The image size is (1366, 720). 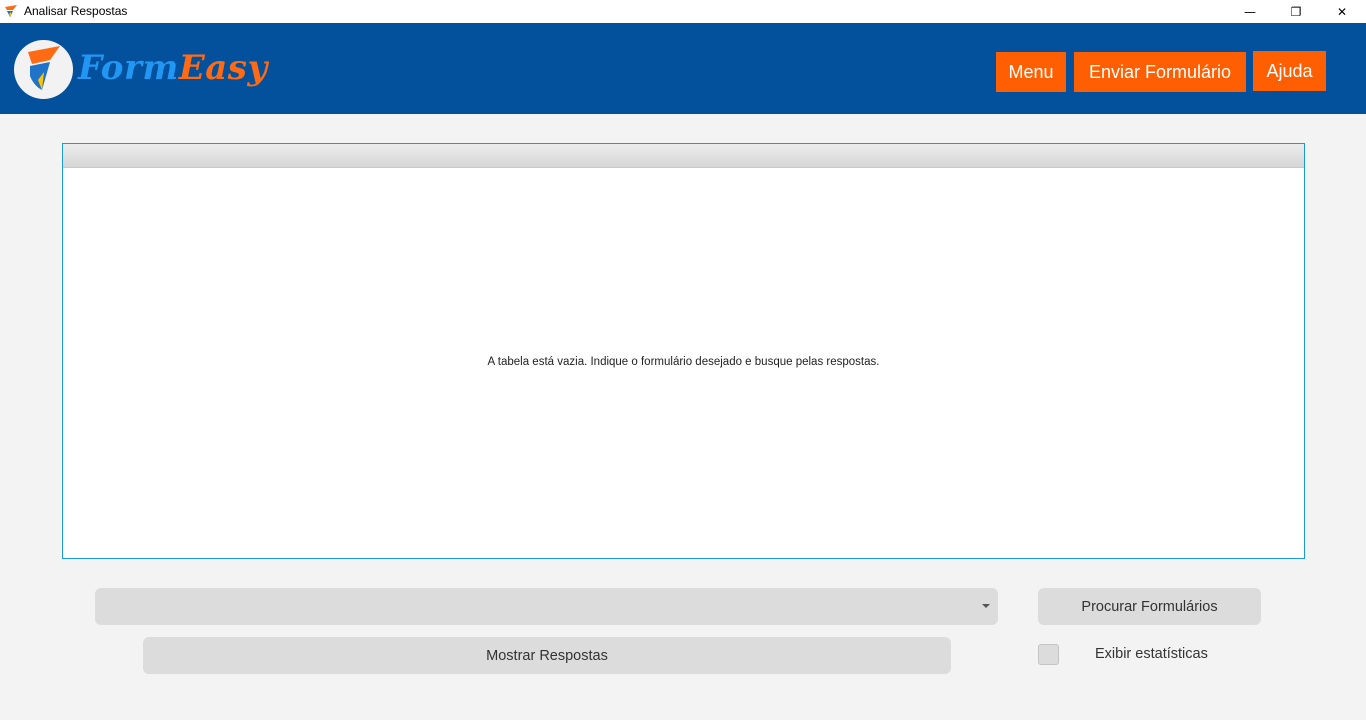 What do you see at coordinates (1149, 606) in the screenshot?
I see `procurar-formularios-button: Procurar Formulários` at bounding box center [1149, 606].